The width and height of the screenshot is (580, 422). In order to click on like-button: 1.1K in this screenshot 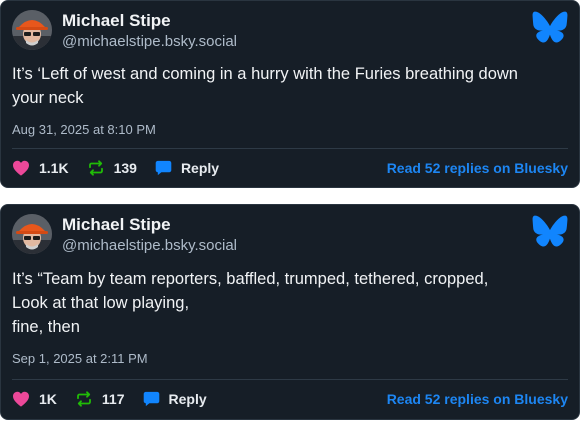, I will do `click(40, 168)`.